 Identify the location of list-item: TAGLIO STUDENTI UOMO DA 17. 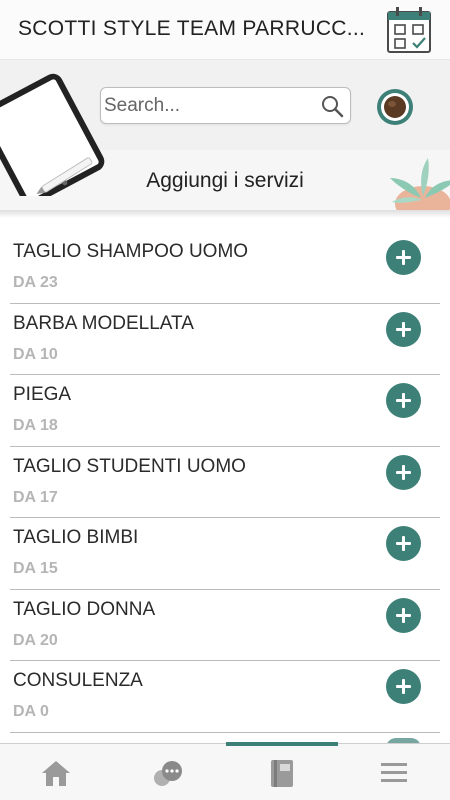
(225, 482).